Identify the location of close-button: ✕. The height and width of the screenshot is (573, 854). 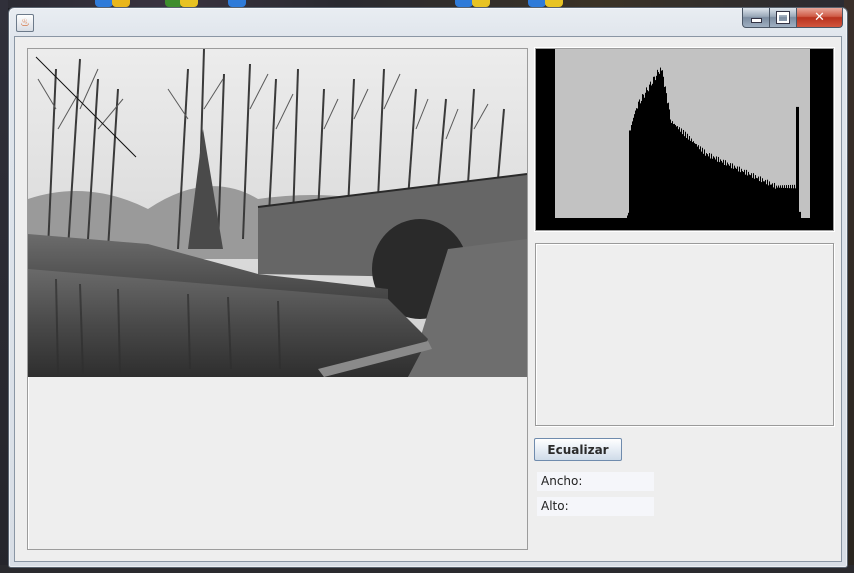
(820, 18).